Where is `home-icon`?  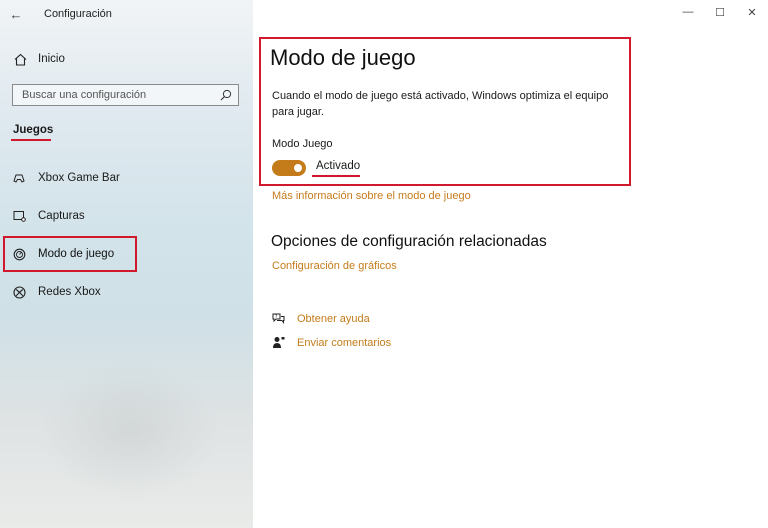
home-icon is located at coordinates (20, 59).